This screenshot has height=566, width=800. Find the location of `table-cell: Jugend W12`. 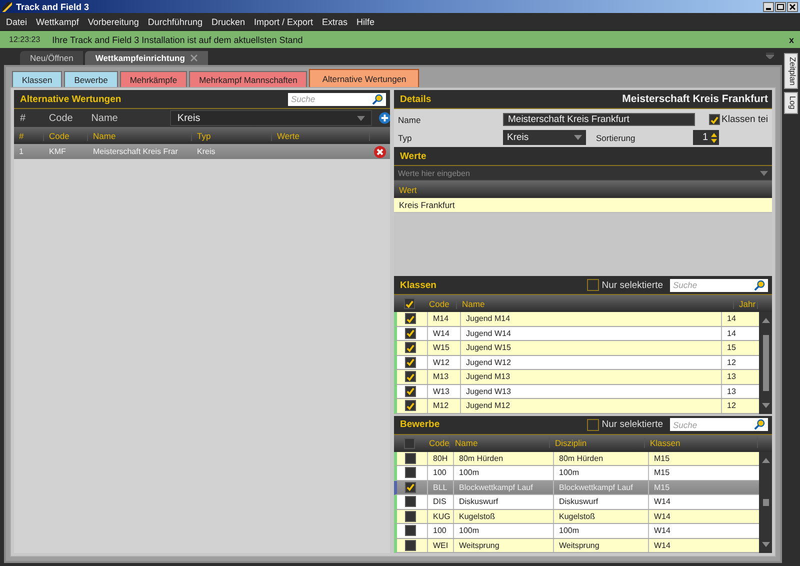

table-cell: Jugend W12 is located at coordinates (590, 362).